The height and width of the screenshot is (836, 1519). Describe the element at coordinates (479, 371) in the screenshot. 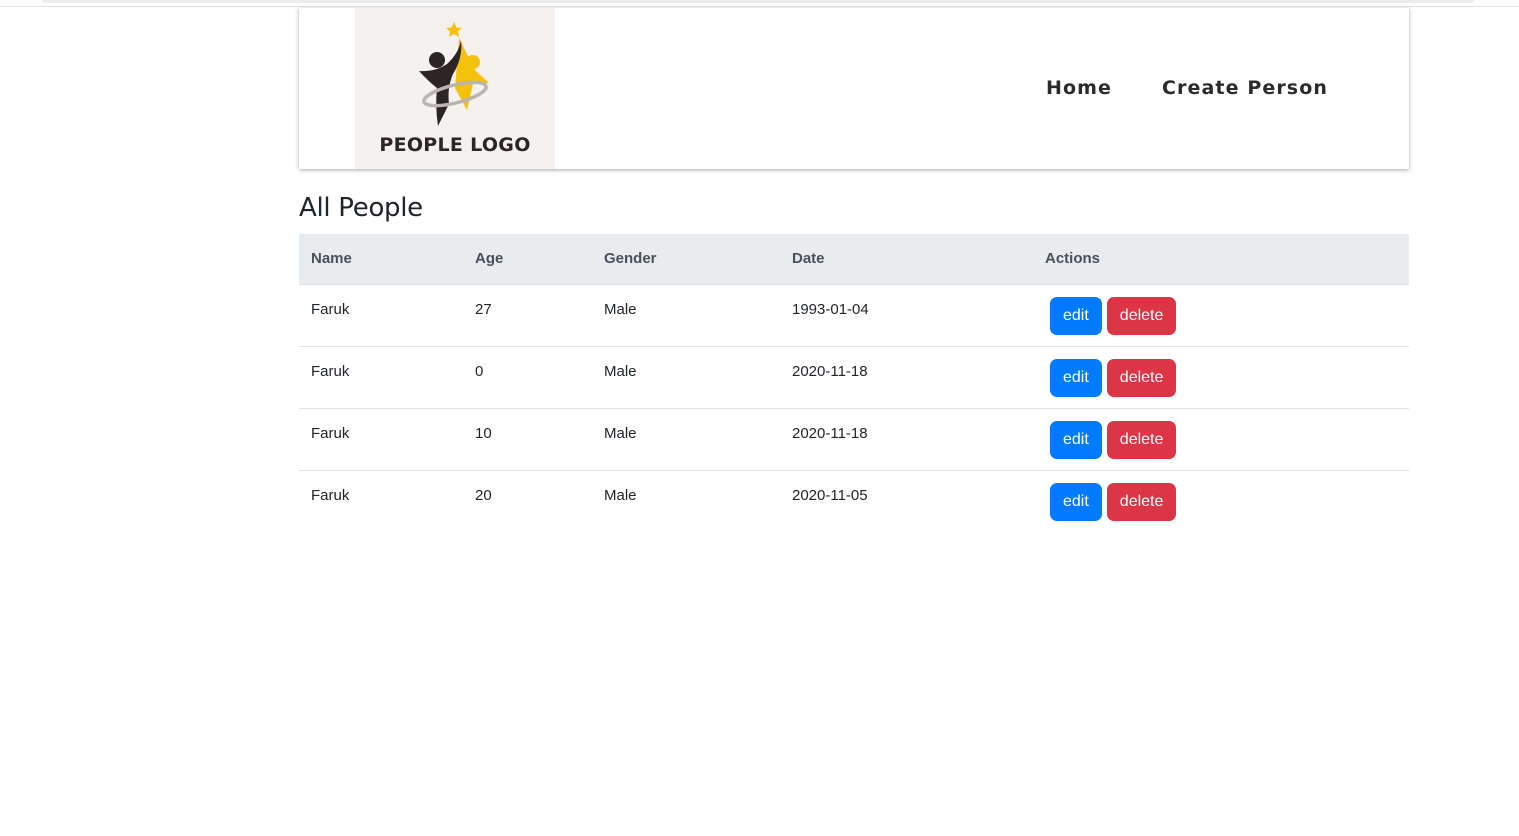

I see `age-text: 0` at that location.